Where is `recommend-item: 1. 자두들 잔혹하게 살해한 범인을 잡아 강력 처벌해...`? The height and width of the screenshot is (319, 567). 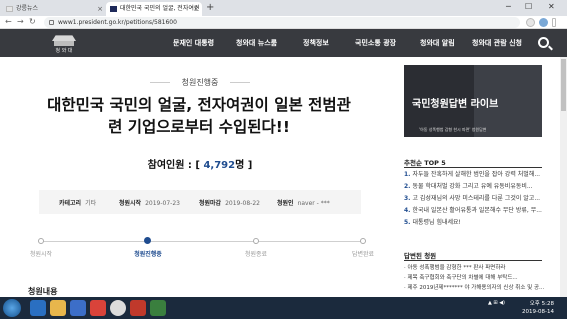
recommend-item: 1. 자두들 잔혹하게 살해한 범인을 잡아 강력 처벌해... is located at coordinates (474, 175).